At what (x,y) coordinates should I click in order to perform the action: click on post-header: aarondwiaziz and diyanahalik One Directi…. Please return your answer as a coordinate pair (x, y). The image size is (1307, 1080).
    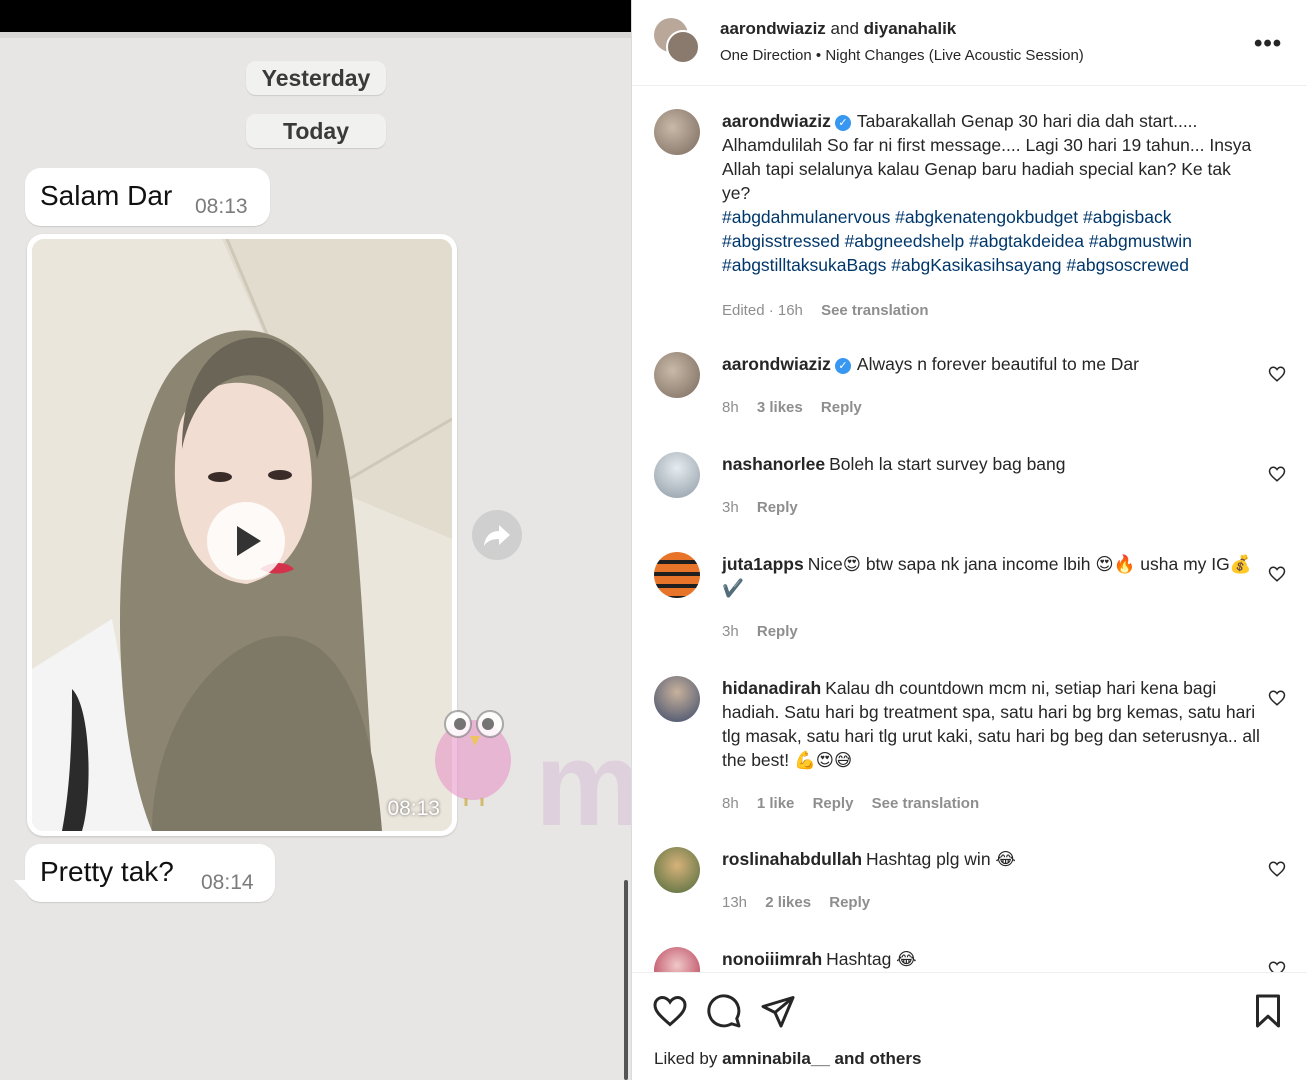
    Looking at the image, I should click on (969, 43).